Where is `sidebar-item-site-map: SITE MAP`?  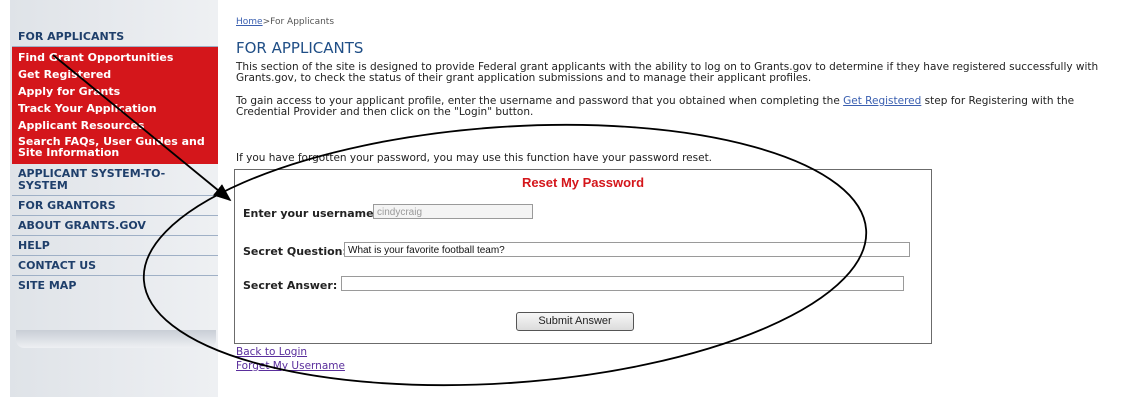 sidebar-item-site-map: SITE MAP is located at coordinates (115, 285).